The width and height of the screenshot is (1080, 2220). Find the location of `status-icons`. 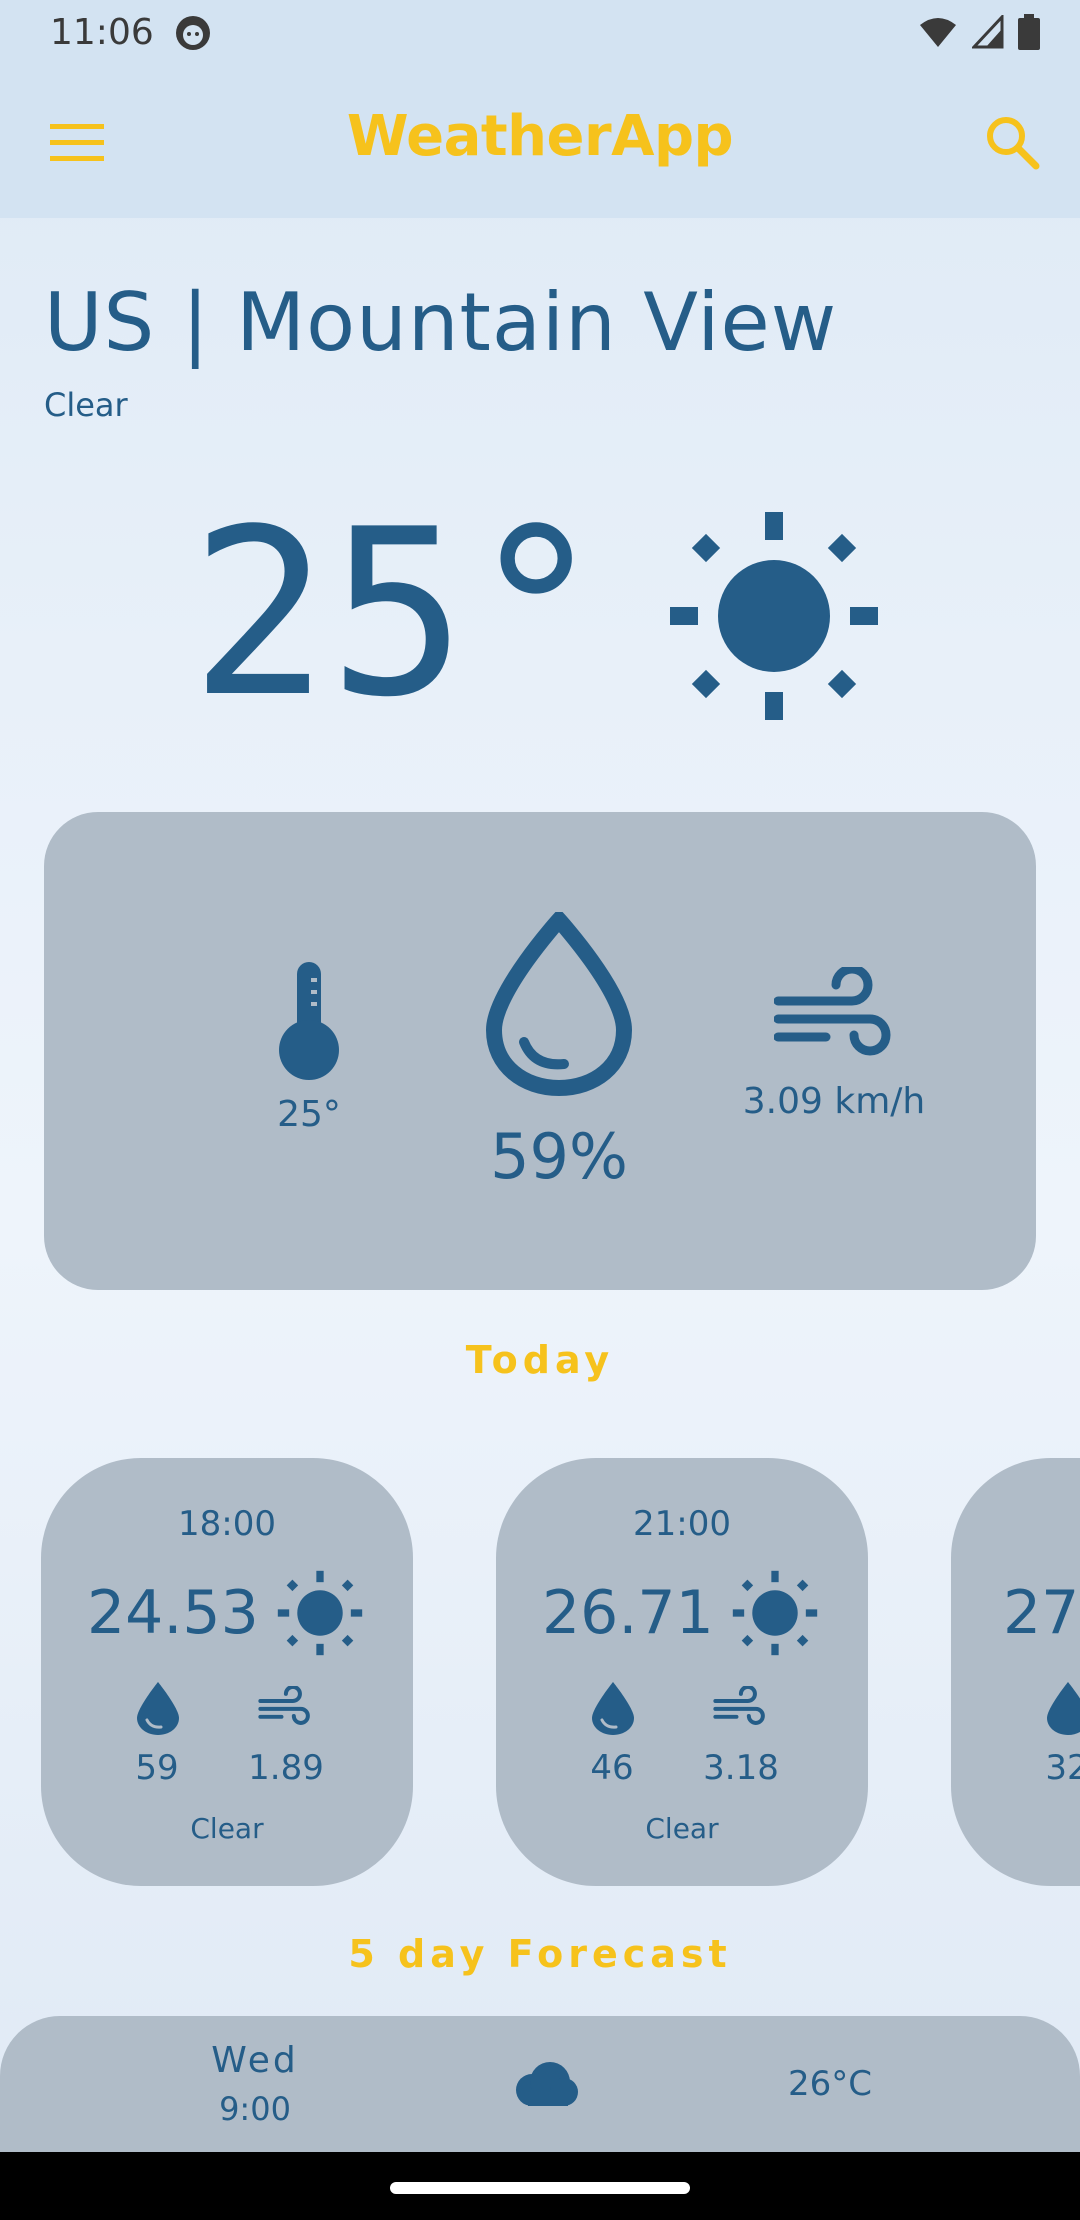

status-icons is located at coordinates (979, 32).